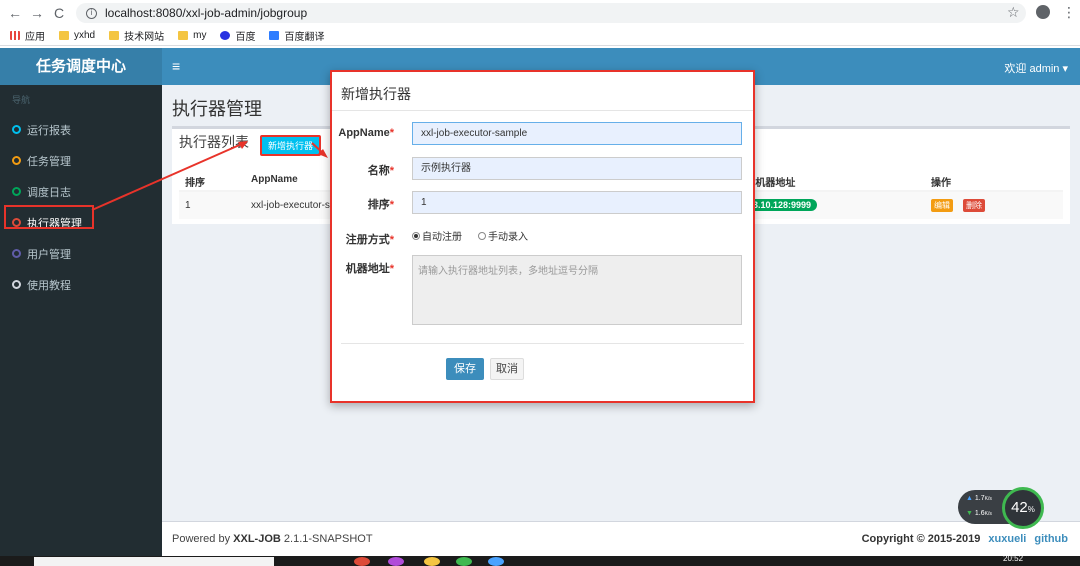 The width and height of the screenshot is (1080, 566). What do you see at coordinates (380, 205) in the screenshot?
I see `order-label: 排序*` at bounding box center [380, 205].